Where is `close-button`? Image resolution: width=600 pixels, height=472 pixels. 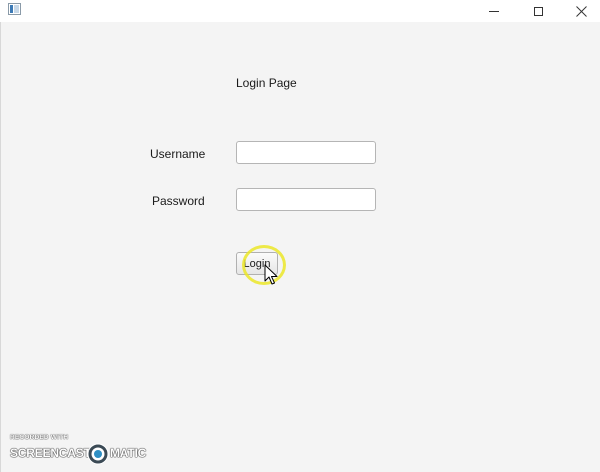
close-button is located at coordinates (579, 11).